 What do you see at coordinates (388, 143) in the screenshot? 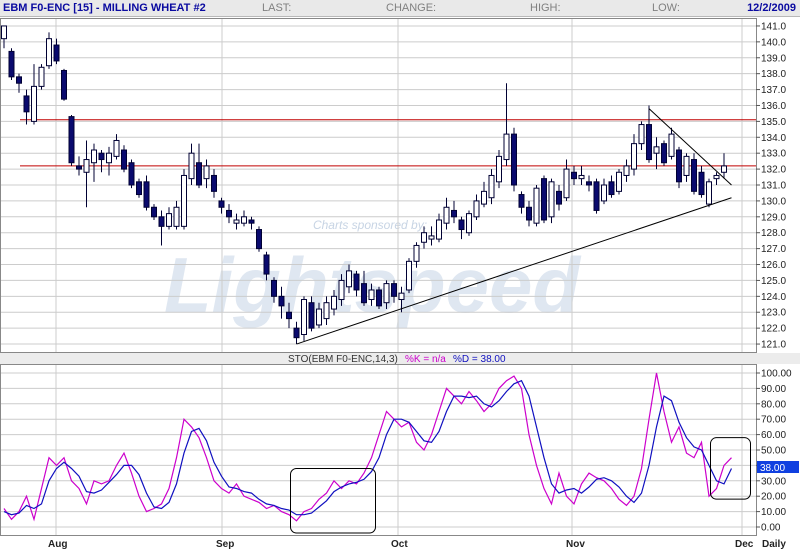
I see `resistance-lines` at bounding box center [388, 143].